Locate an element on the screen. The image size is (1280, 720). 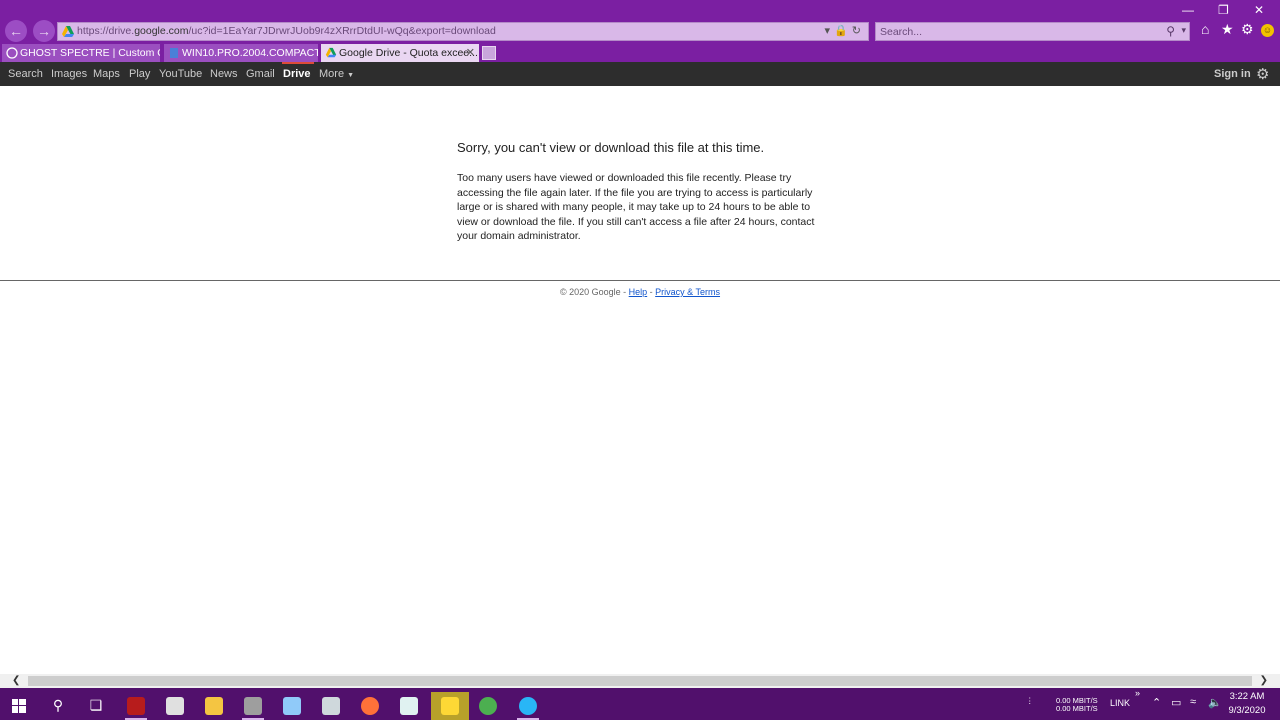
gbar-link-gmail: Gmail is located at coordinates (260, 74).